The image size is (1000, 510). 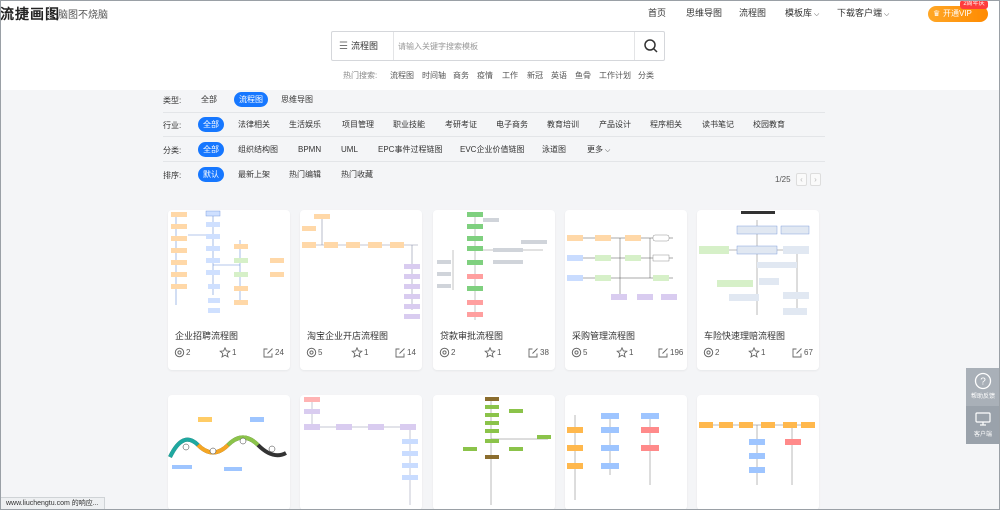 I want to click on chip-industry: 读书笔记, so click(x=718, y=124).